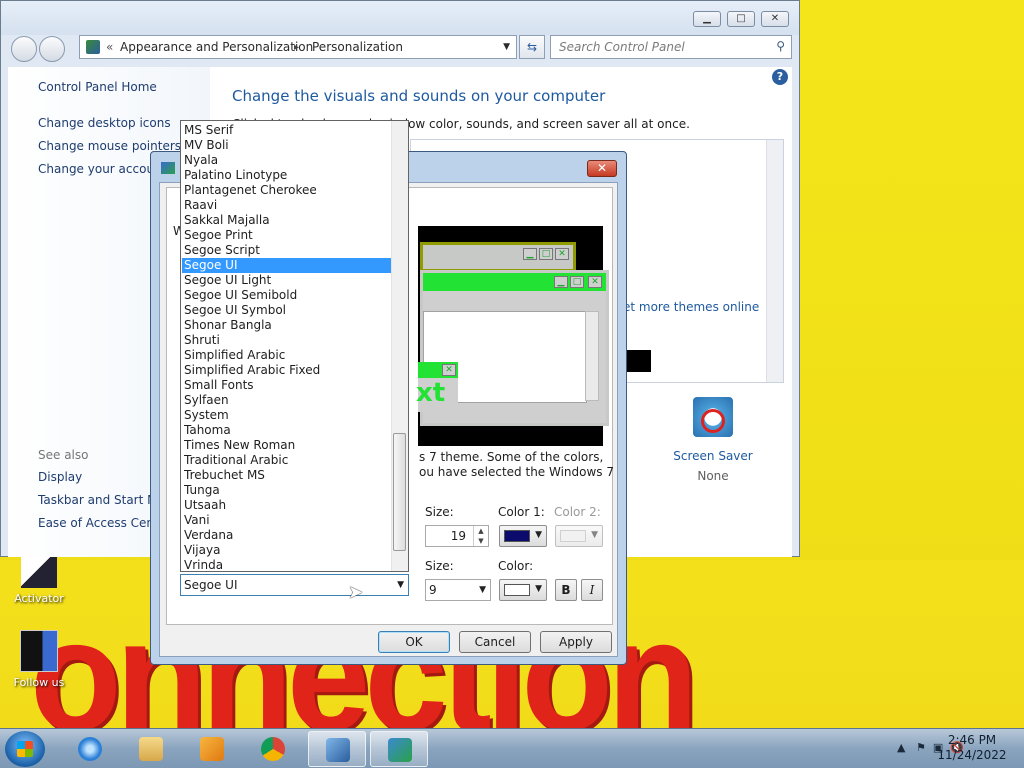 The height and width of the screenshot is (768, 1024). I want to click on font-option: Segoe UI Semibold, so click(286, 295).